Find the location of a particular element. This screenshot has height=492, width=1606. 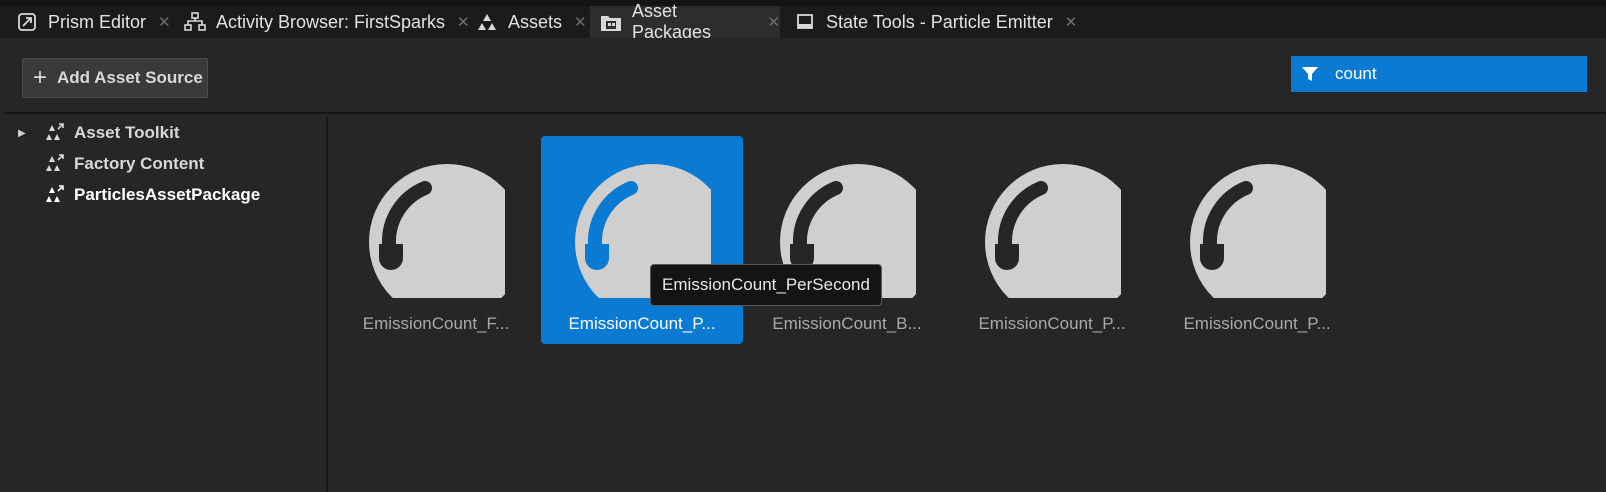

add-asset-source-button: + Add Asset Source is located at coordinates (115, 78).